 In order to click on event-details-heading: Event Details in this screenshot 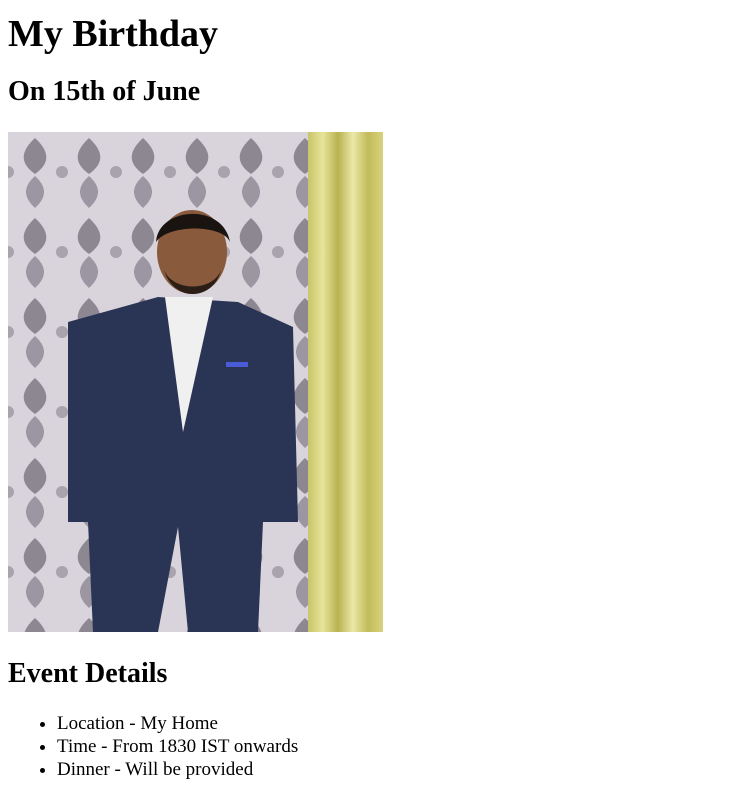, I will do `click(88, 673)`.